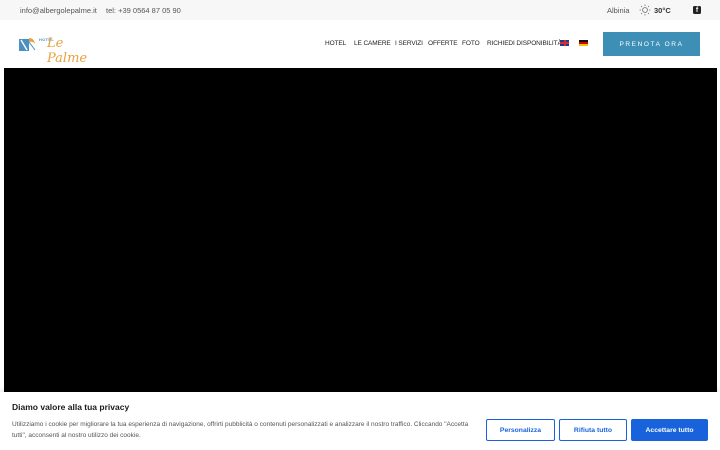 This screenshot has height=450, width=720. I want to click on nav-item-hotel: HOTEL, so click(335, 43).